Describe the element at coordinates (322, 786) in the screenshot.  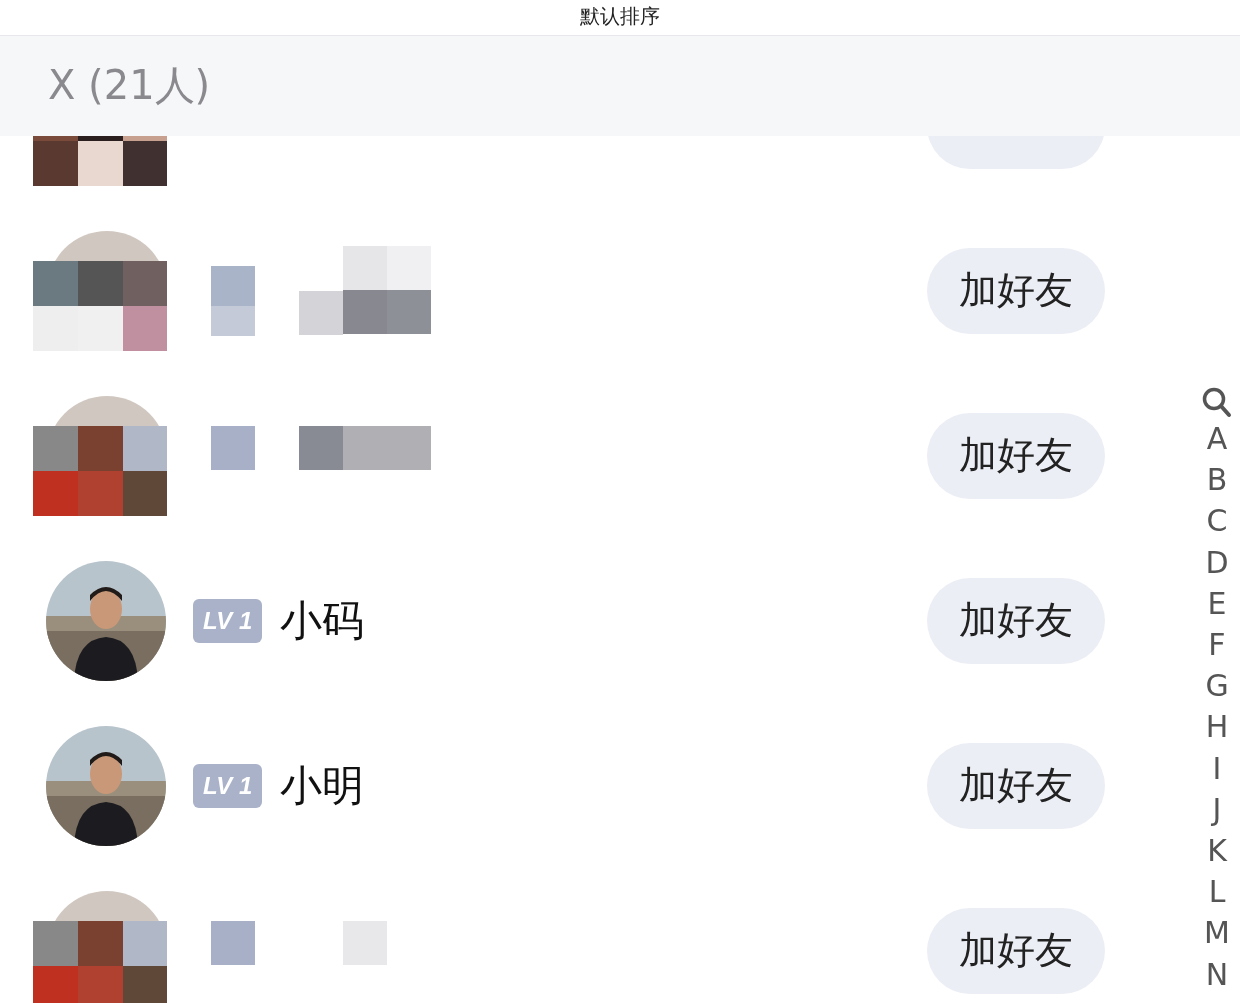
I see `contact-name: 小明` at that location.